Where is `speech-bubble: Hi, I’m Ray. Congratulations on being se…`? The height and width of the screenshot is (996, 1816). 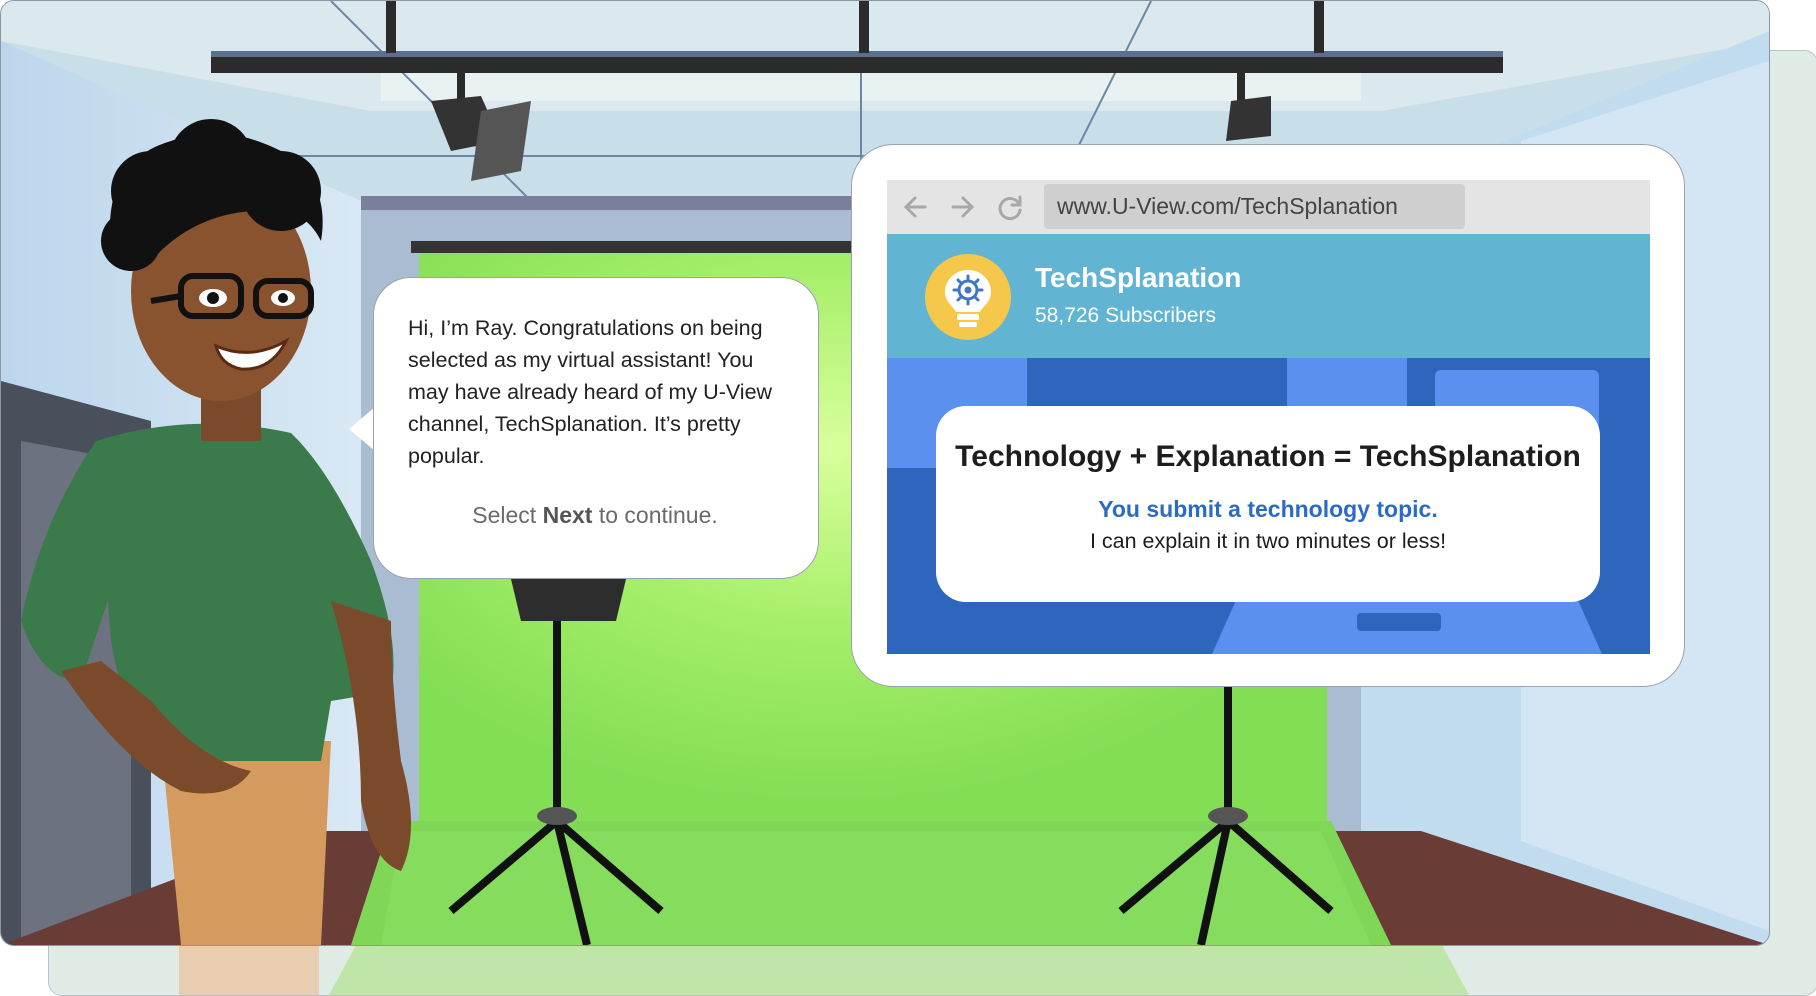 speech-bubble: Hi, I’m Ray. Congratulations on being se… is located at coordinates (596, 428).